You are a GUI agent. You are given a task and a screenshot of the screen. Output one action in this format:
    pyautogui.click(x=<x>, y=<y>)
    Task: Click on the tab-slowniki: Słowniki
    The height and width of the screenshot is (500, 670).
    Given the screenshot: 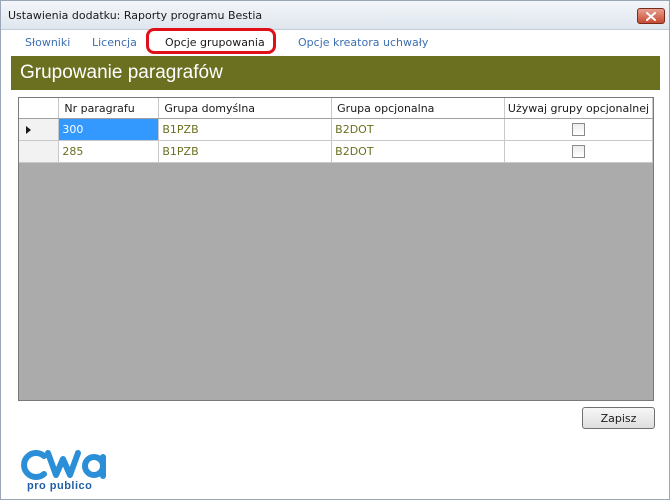 What is the action you would take?
    pyautogui.click(x=47, y=43)
    